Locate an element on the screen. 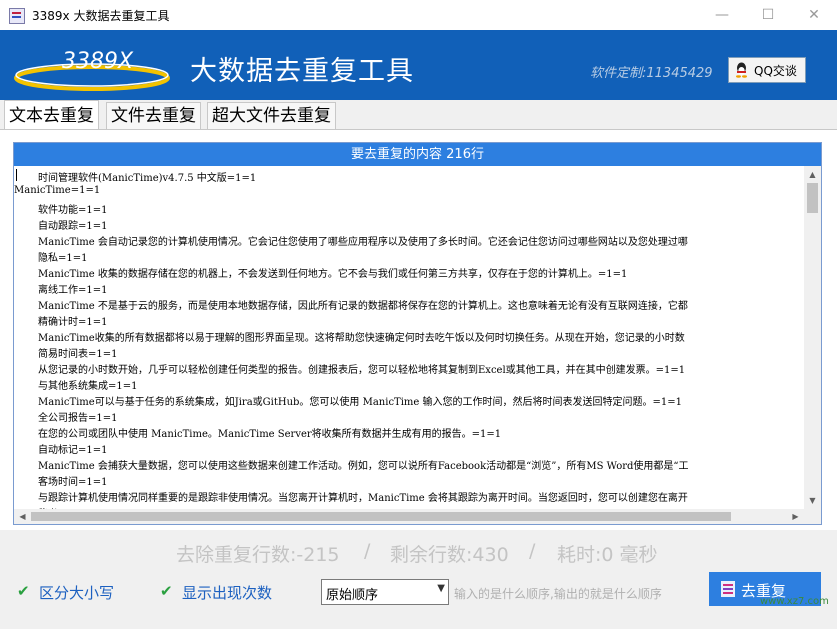  horizontal-scrollbar: ◀ ▶ is located at coordinates (409, 516).